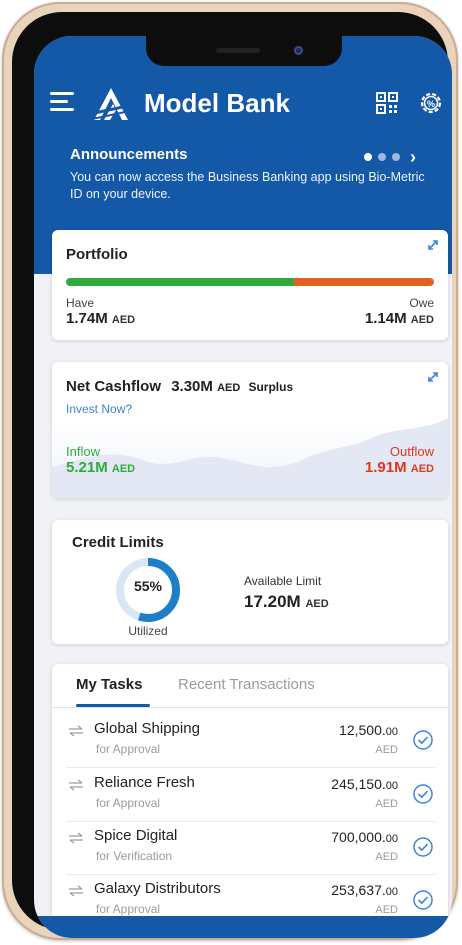 The width and height of the screenshot is (462, 945). I want to click on gear-icon: %, so click(431, 103).